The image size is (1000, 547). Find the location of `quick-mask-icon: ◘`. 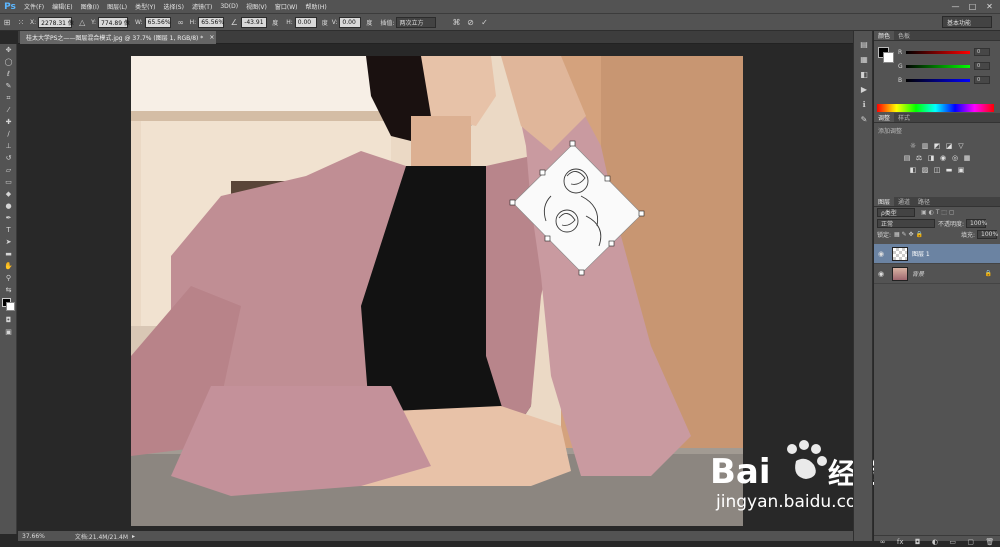

quick-mask-icon: ◘ is located at coordinates (8, 320).